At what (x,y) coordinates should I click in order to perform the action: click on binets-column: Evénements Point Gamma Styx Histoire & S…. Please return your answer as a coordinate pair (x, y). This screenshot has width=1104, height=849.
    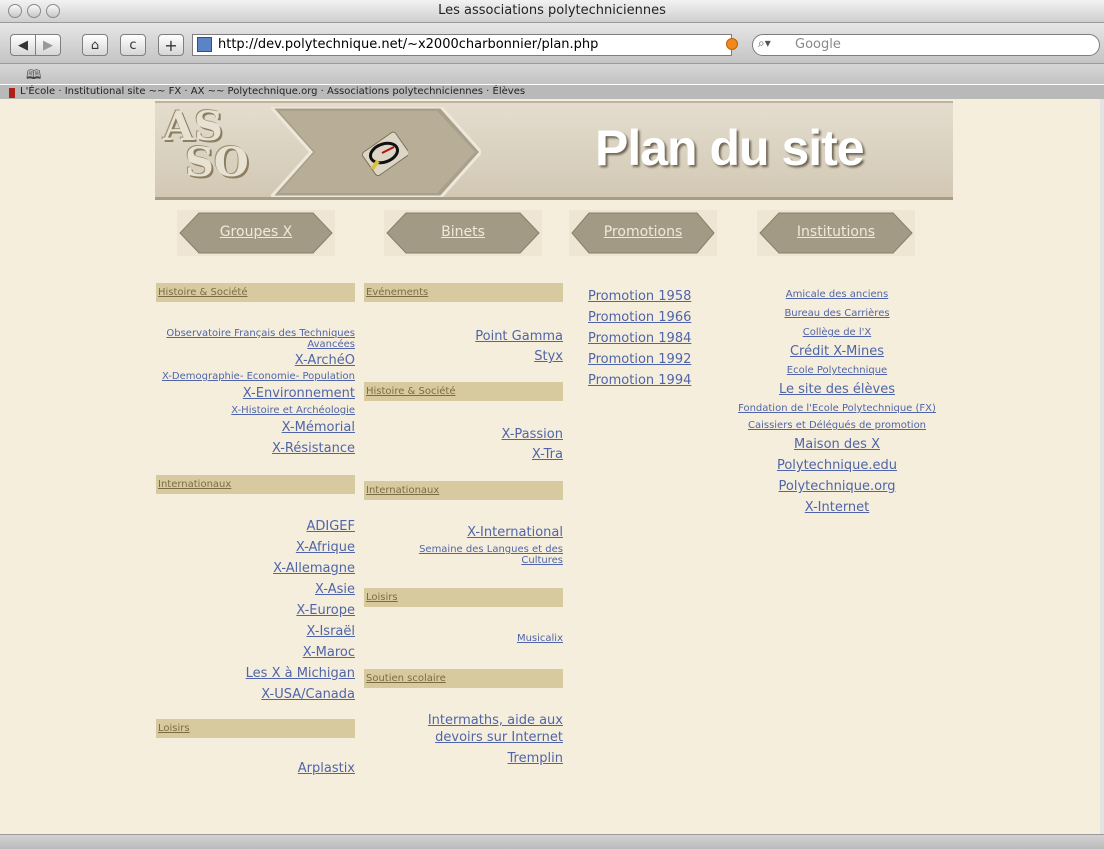
    Looking at the image, I should click on (463, 525).